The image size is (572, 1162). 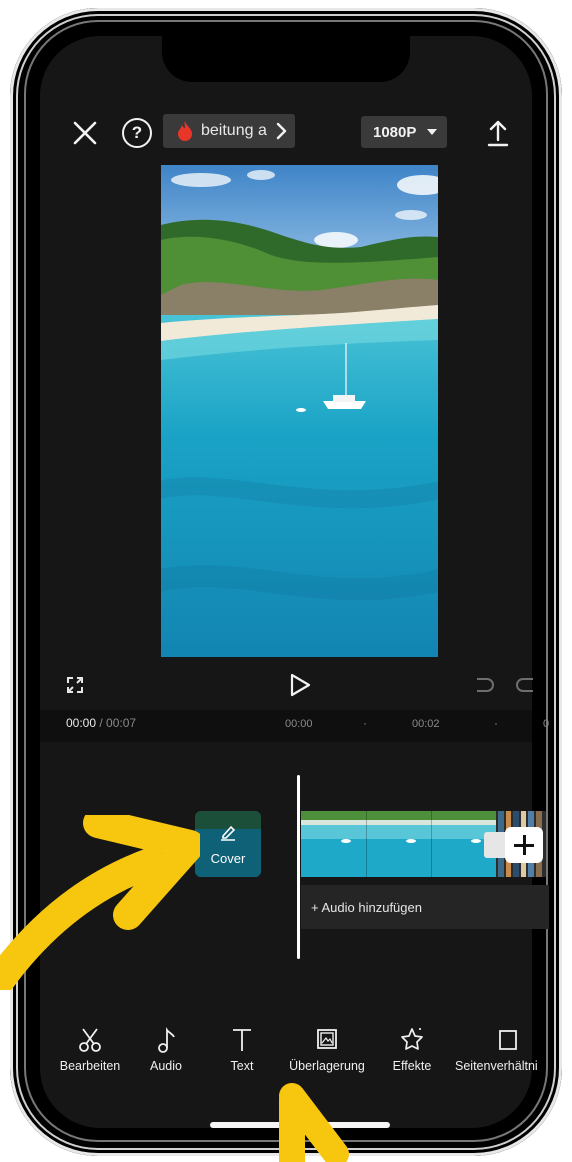 What do you see at coordinates (327, 1066) in the screenshot?
I see `tool-label: Überlagerung` at bounding box center [327, 1066].